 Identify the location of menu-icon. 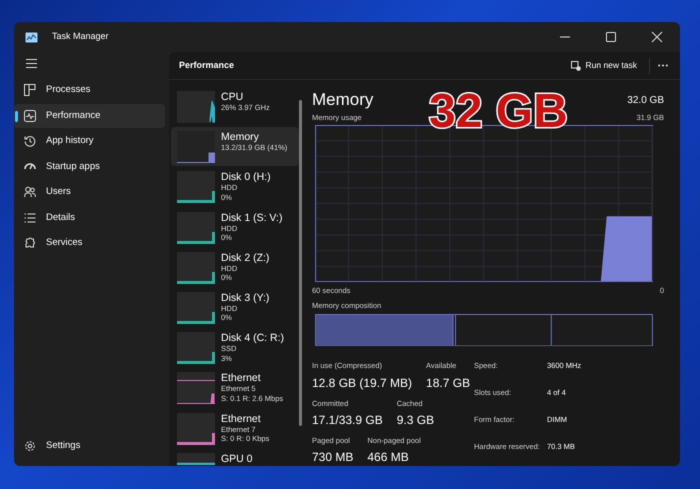
(31, 63).